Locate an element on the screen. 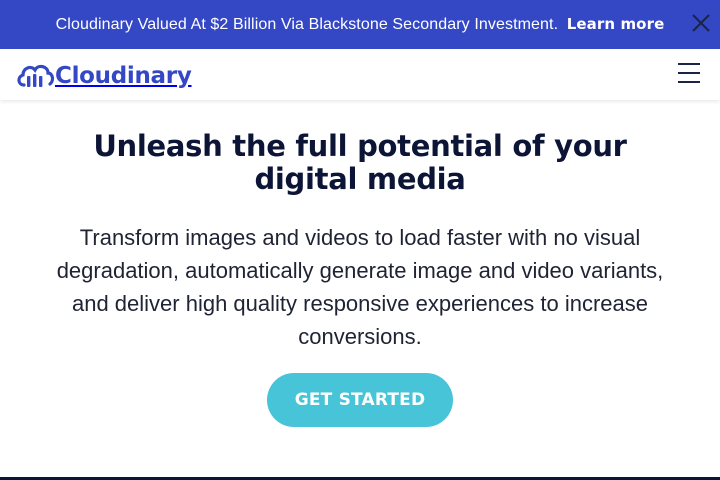  close-icon is located at coordinates (701, 23).